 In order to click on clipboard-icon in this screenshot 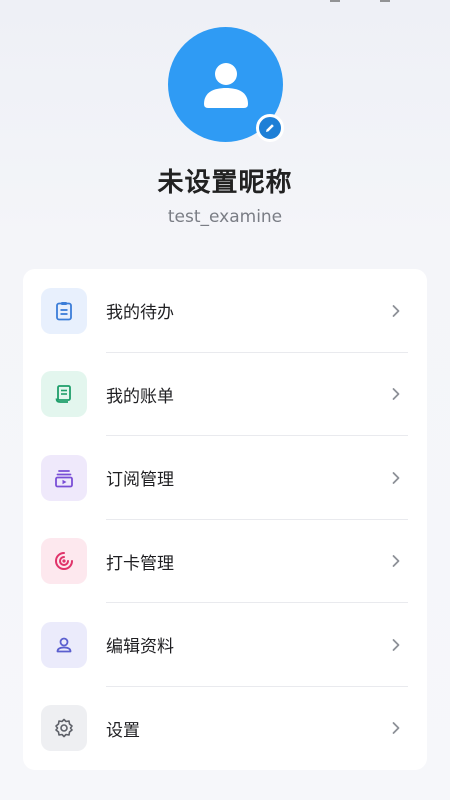, I will do `click(64, 311)`.